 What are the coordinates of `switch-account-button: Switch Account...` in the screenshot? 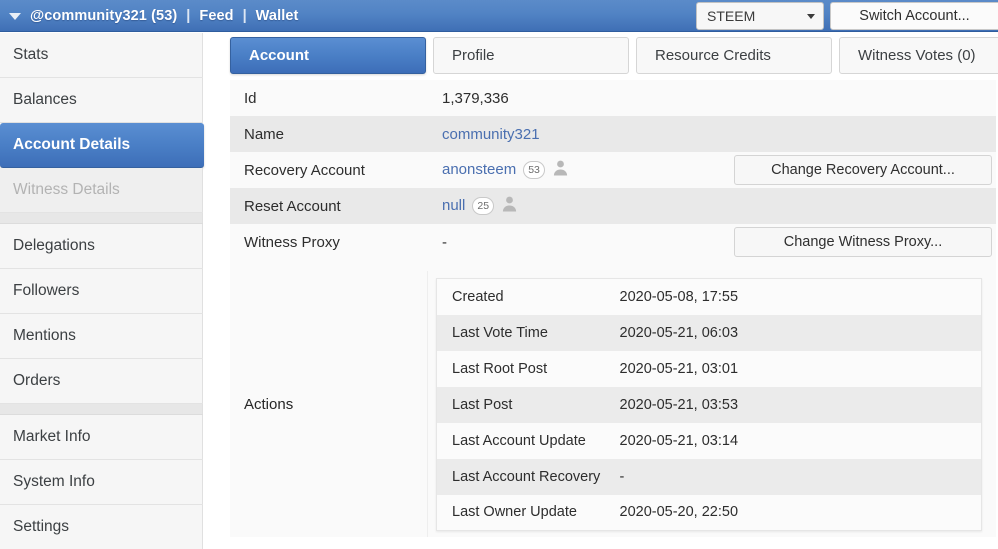 It's located at (914, 16).